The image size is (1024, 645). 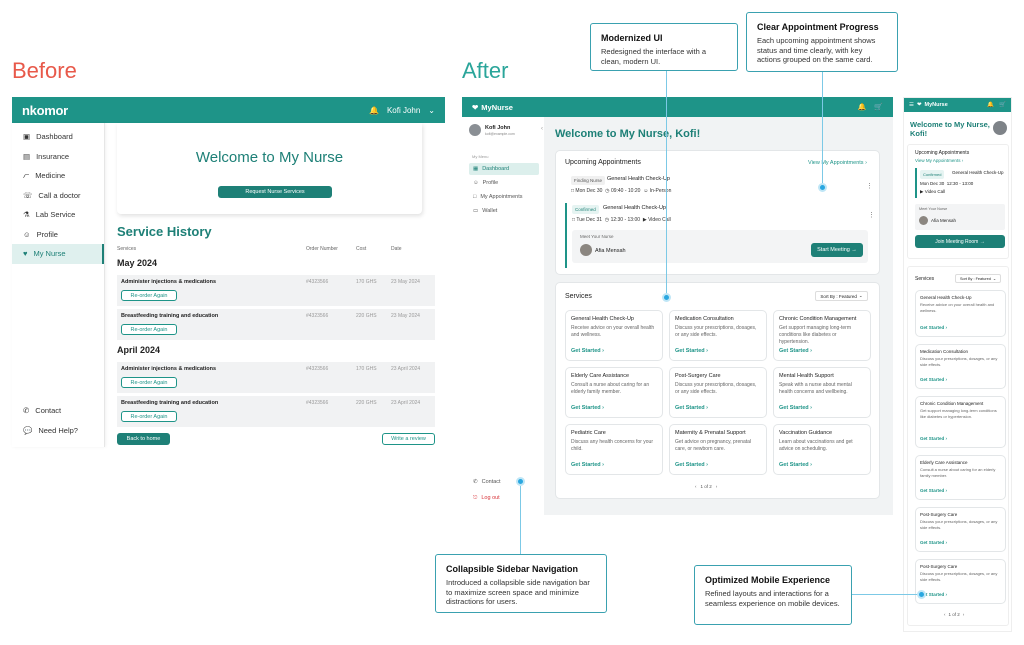 I want to click on sidebar-item-my-nurse: ♥ My Nurse, so click(x=58, y=254).